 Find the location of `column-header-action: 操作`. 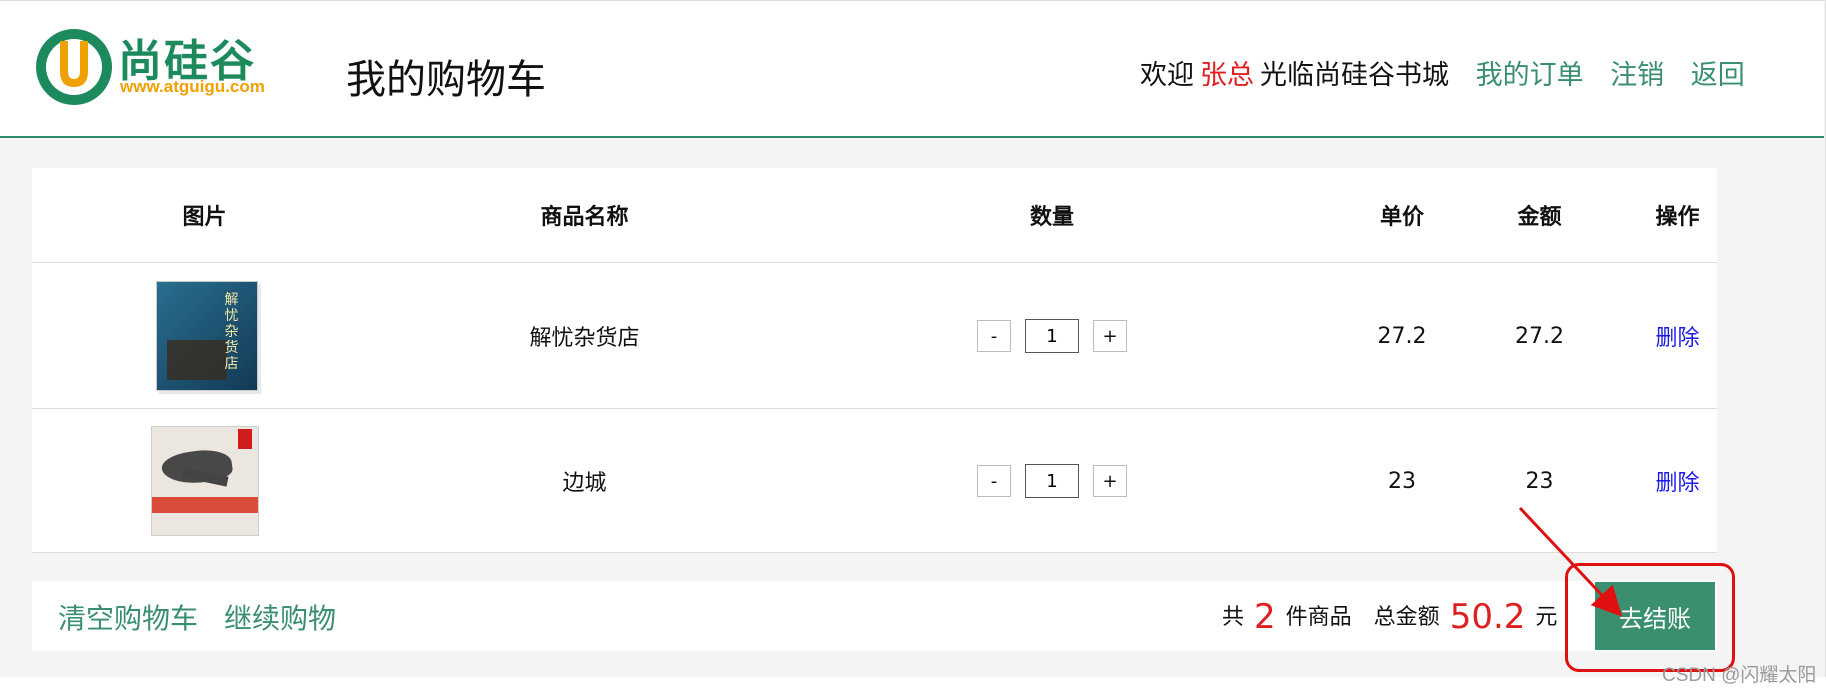

column-header-action: 操作 is located at coordinates (1677, 217).